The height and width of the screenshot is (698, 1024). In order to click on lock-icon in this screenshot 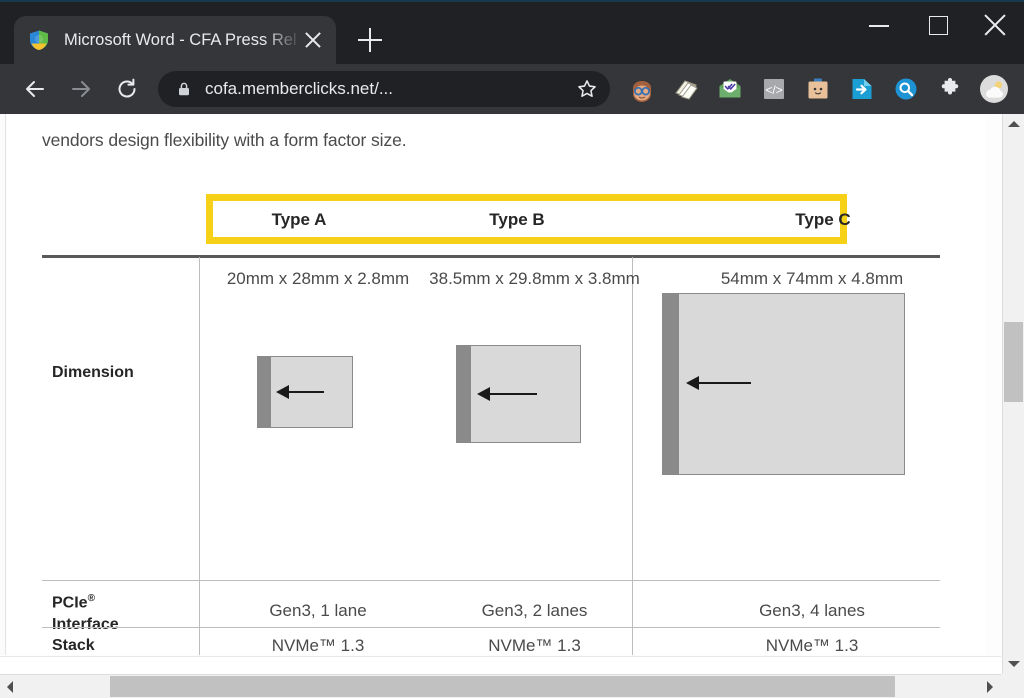, I will do `click(184, 89)`.